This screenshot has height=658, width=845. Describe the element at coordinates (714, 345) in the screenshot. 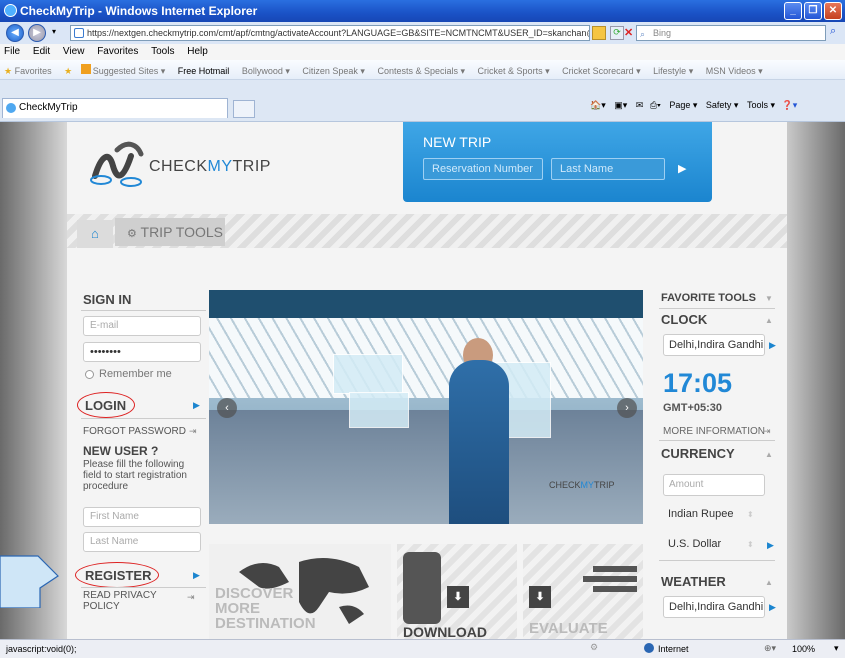

I see `clock-city-select: Delhi,Indira Gandhi` at that location.